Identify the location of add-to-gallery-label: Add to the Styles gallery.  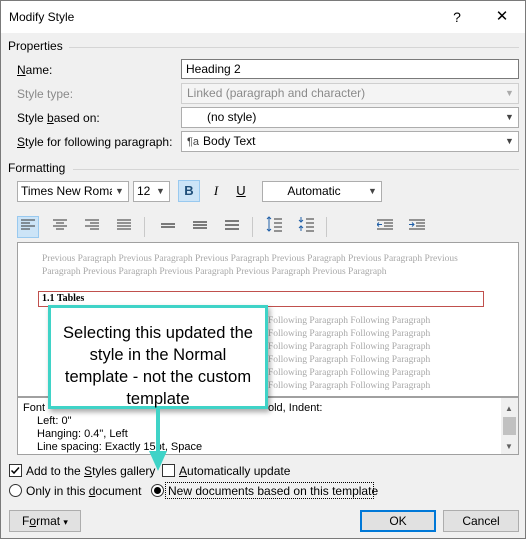
(90, 471).